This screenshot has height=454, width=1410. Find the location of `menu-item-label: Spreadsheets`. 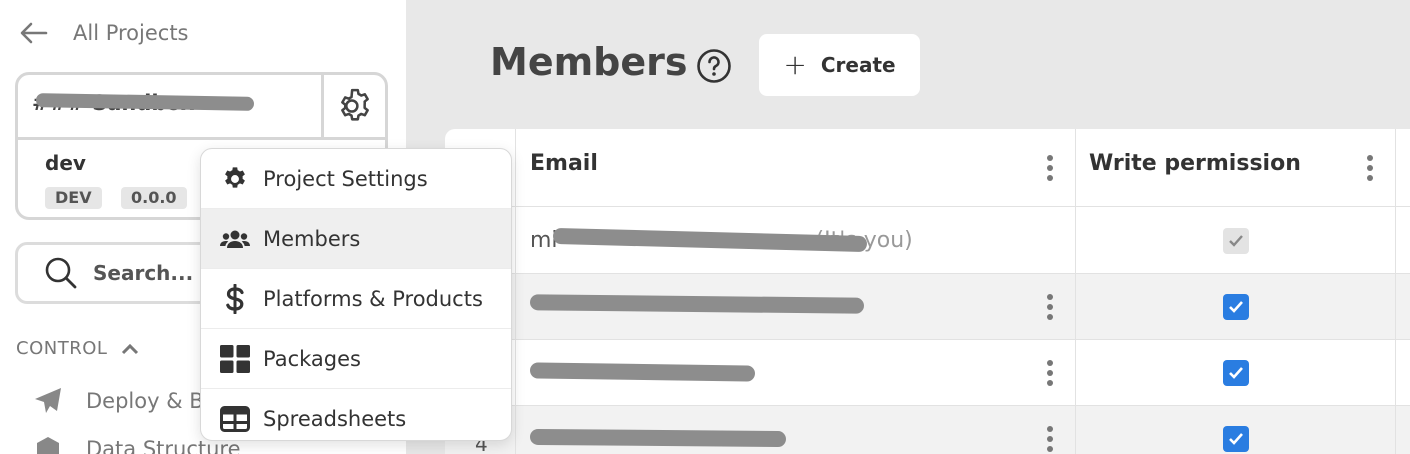

menu-item-label: Spreadsheets is located at coordinates (335, 419).